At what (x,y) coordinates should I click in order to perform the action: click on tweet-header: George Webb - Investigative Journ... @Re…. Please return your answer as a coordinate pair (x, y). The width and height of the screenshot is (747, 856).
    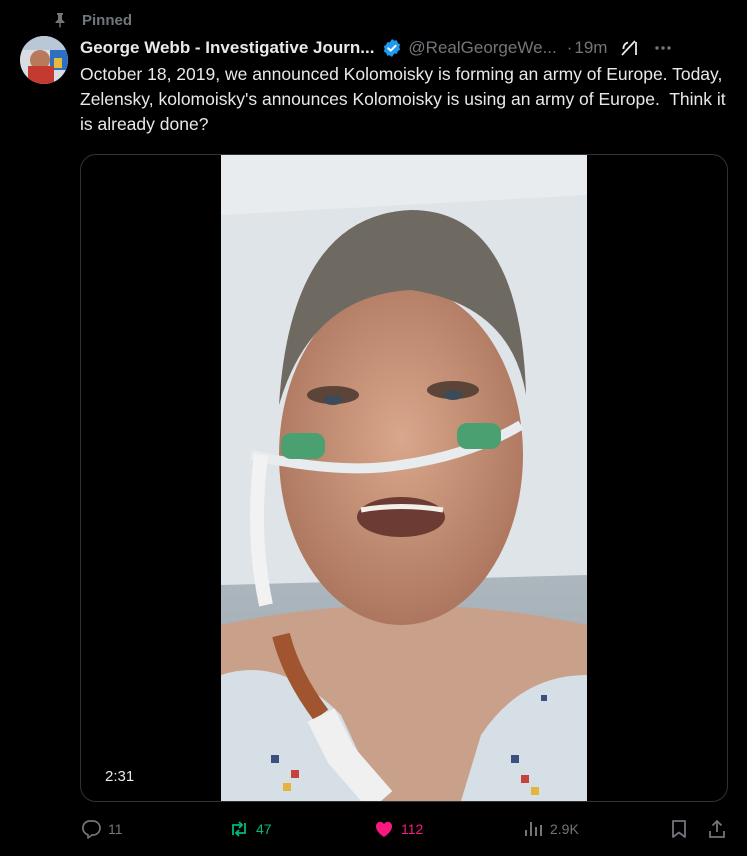
    Looking at the image, I should click on (405, 48).